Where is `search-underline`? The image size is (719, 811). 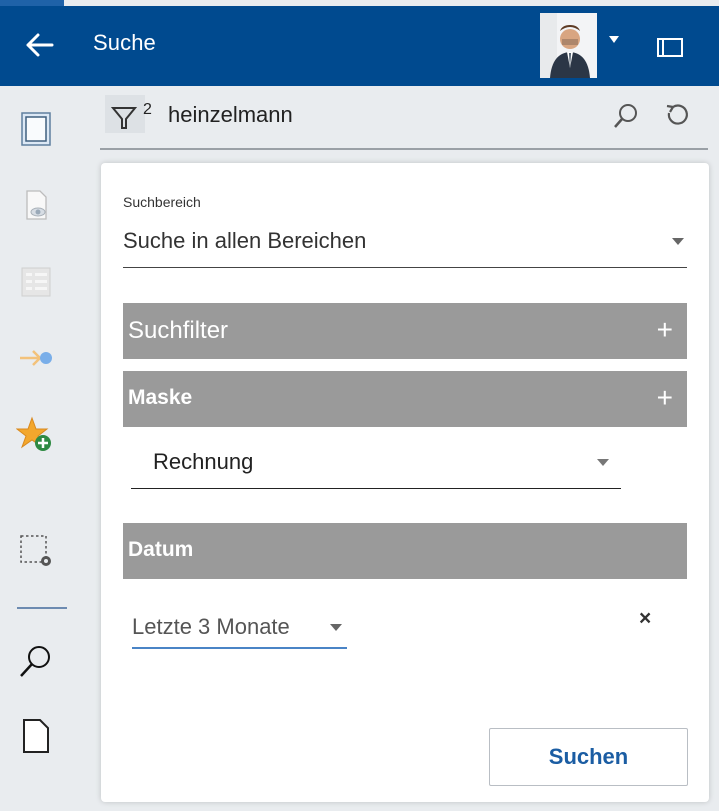 search-underline is located at coordinates (404, 149).